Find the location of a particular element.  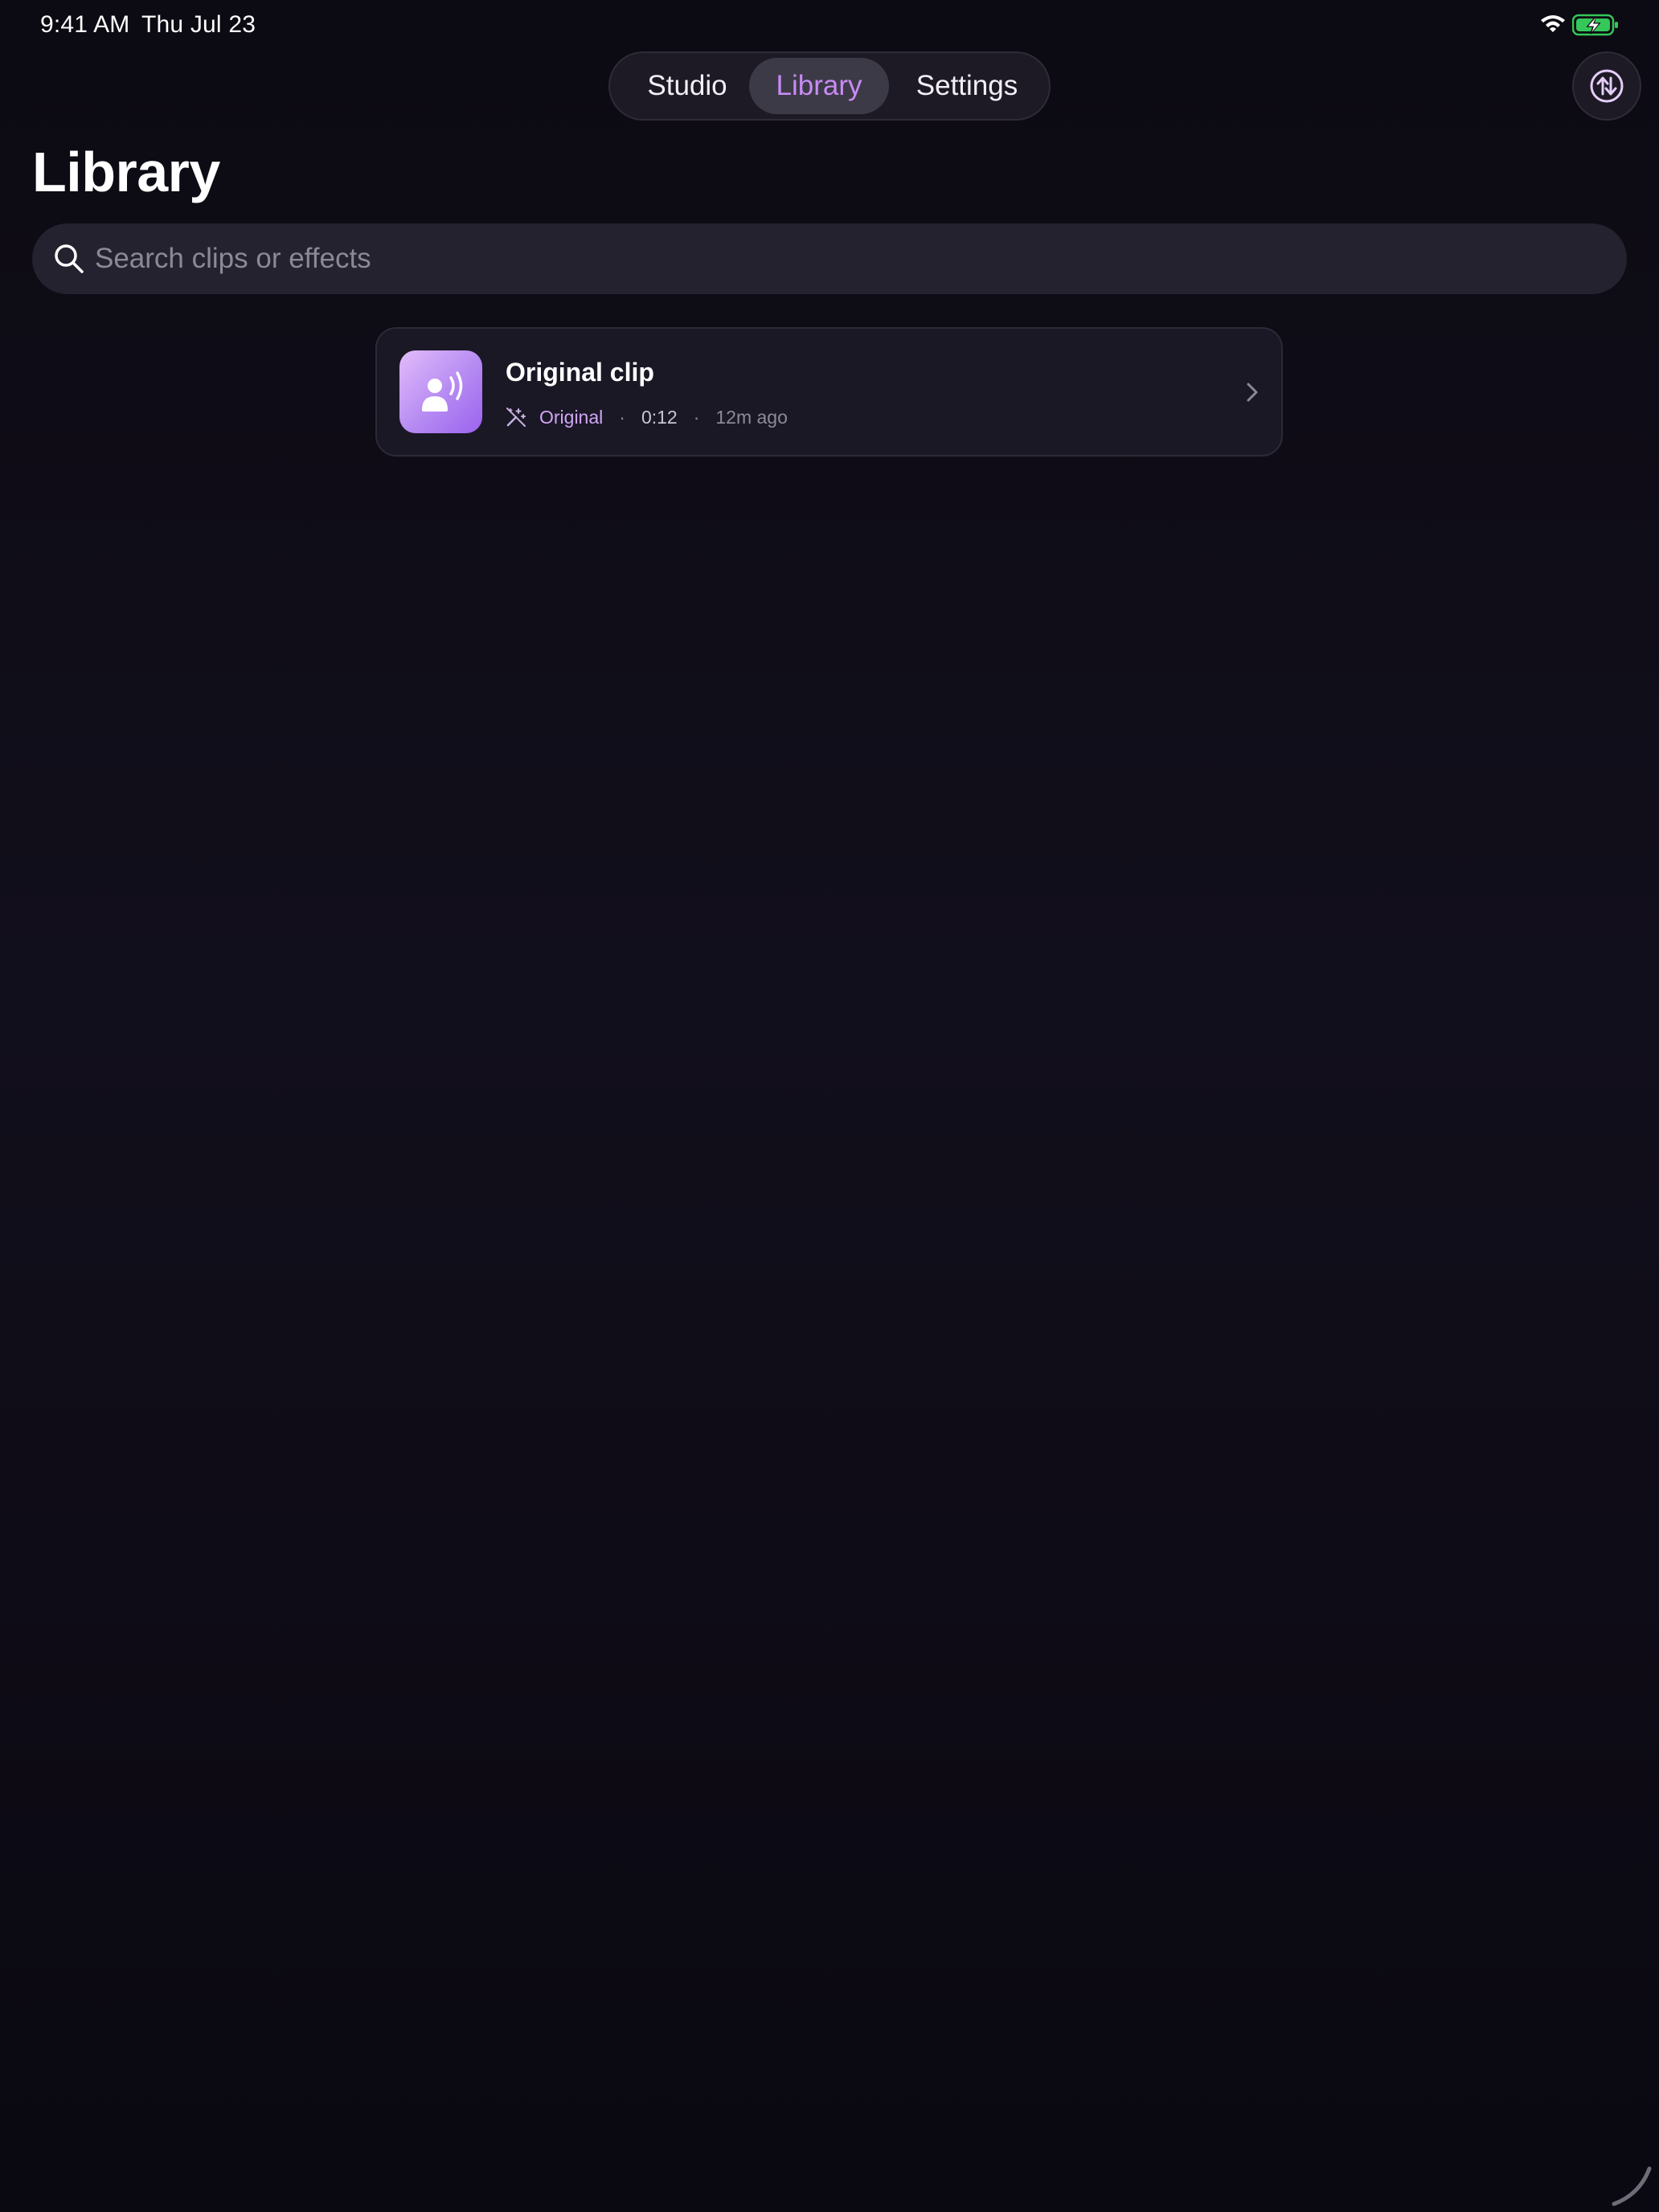

person-speaking-icon is located at coordinates (443, 391).